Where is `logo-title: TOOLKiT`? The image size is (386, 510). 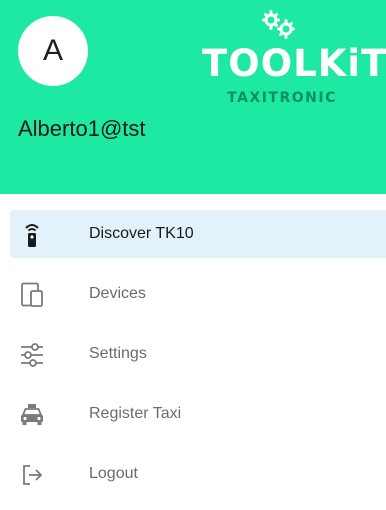 logo-title: TOOLKiT is located at coordinates (294, 63).